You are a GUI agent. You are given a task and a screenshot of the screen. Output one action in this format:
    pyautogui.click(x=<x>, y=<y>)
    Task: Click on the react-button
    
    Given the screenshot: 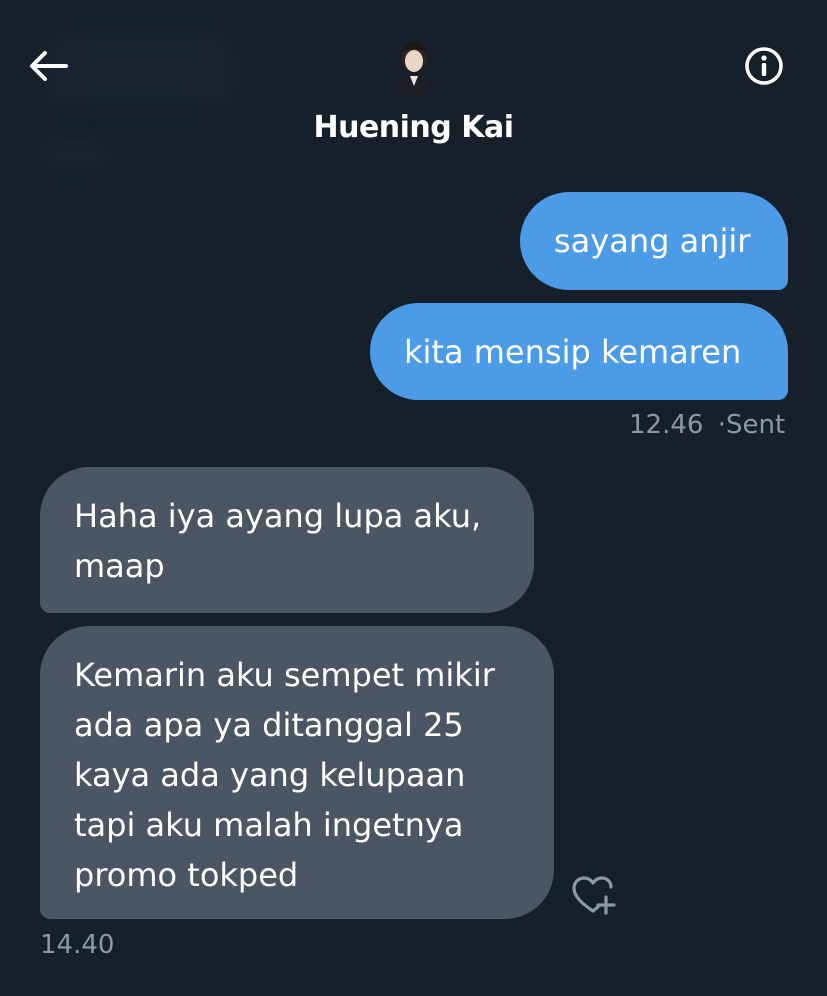 What is the action you would take?
    pyautogui.click(x=594, y=896)
    